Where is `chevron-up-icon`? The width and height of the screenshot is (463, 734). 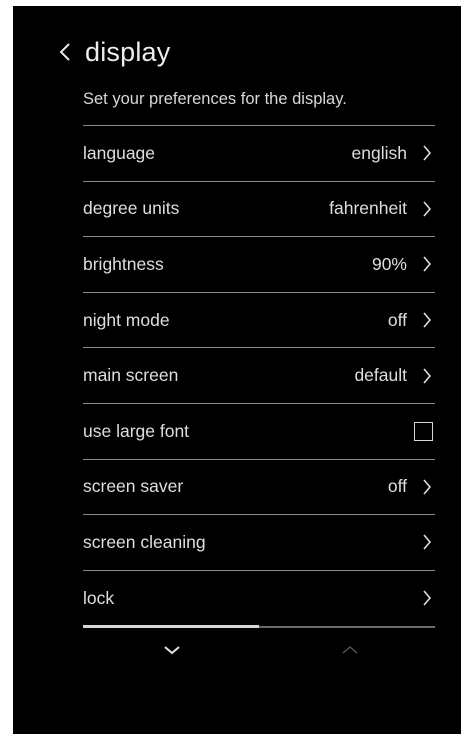 chevron-up-icon is located at coordinates (350, 650).